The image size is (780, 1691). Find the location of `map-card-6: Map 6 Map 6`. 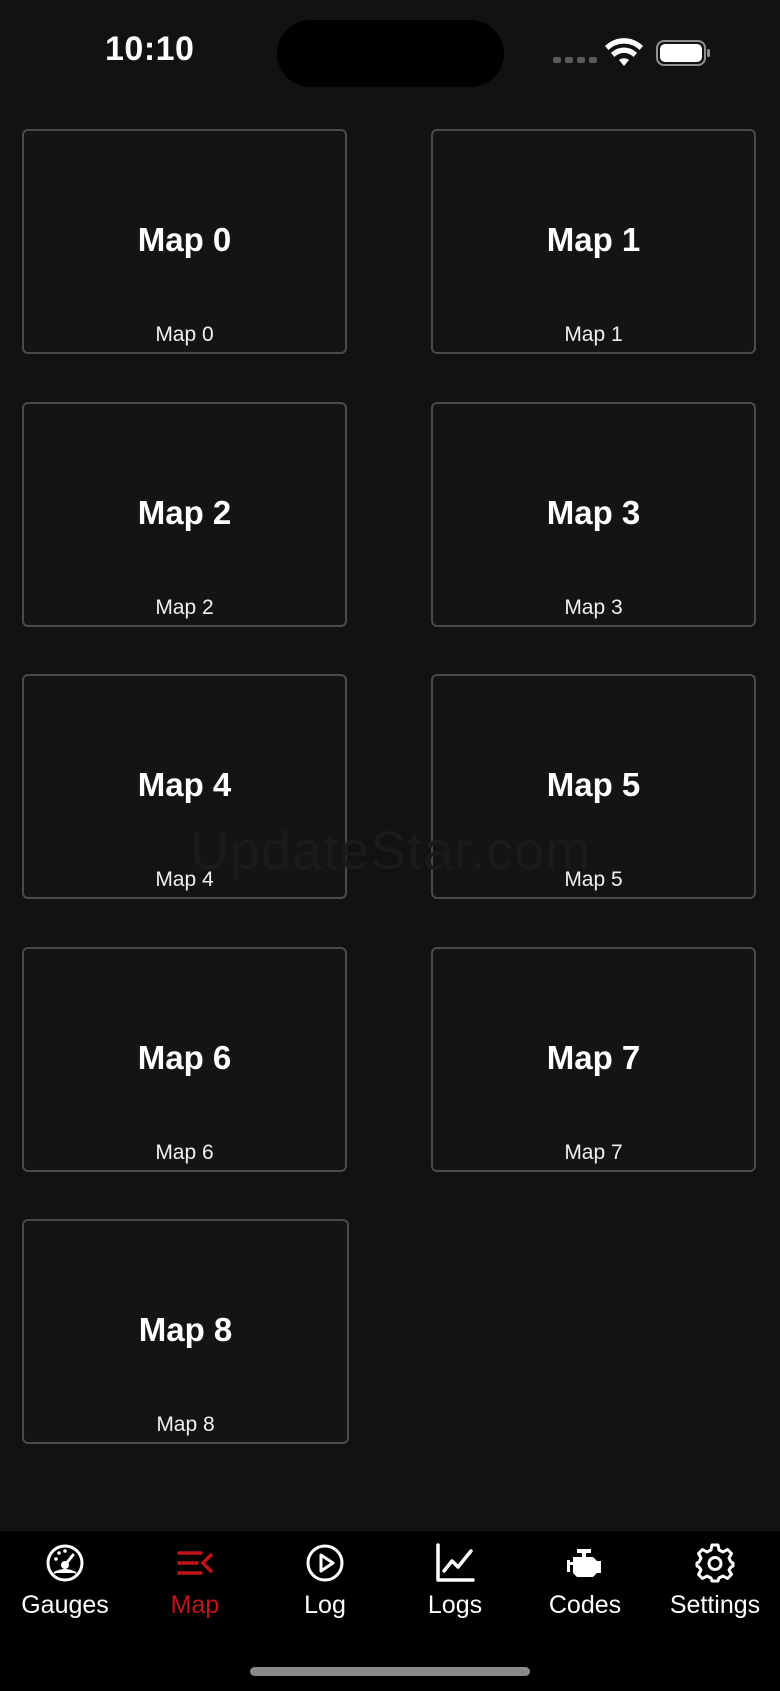

map-card-6: Map 6 Map 6 is located at coordinates (184, 1059).